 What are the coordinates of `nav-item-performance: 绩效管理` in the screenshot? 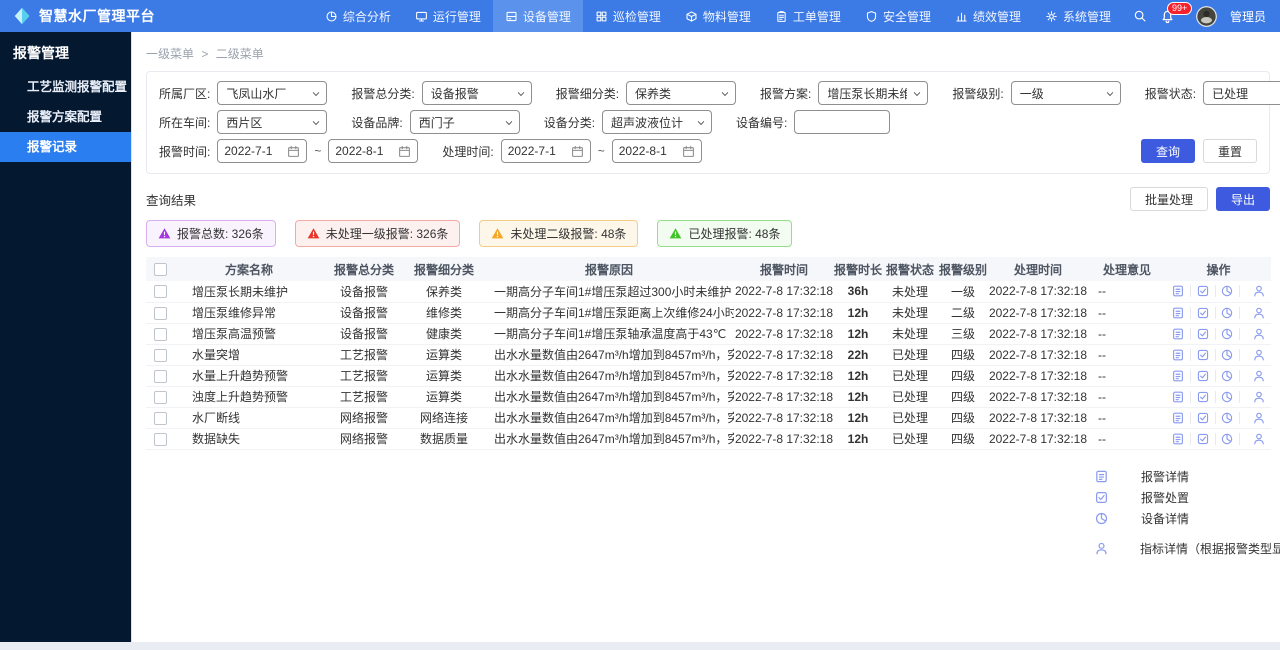 It's located at (988, 16).